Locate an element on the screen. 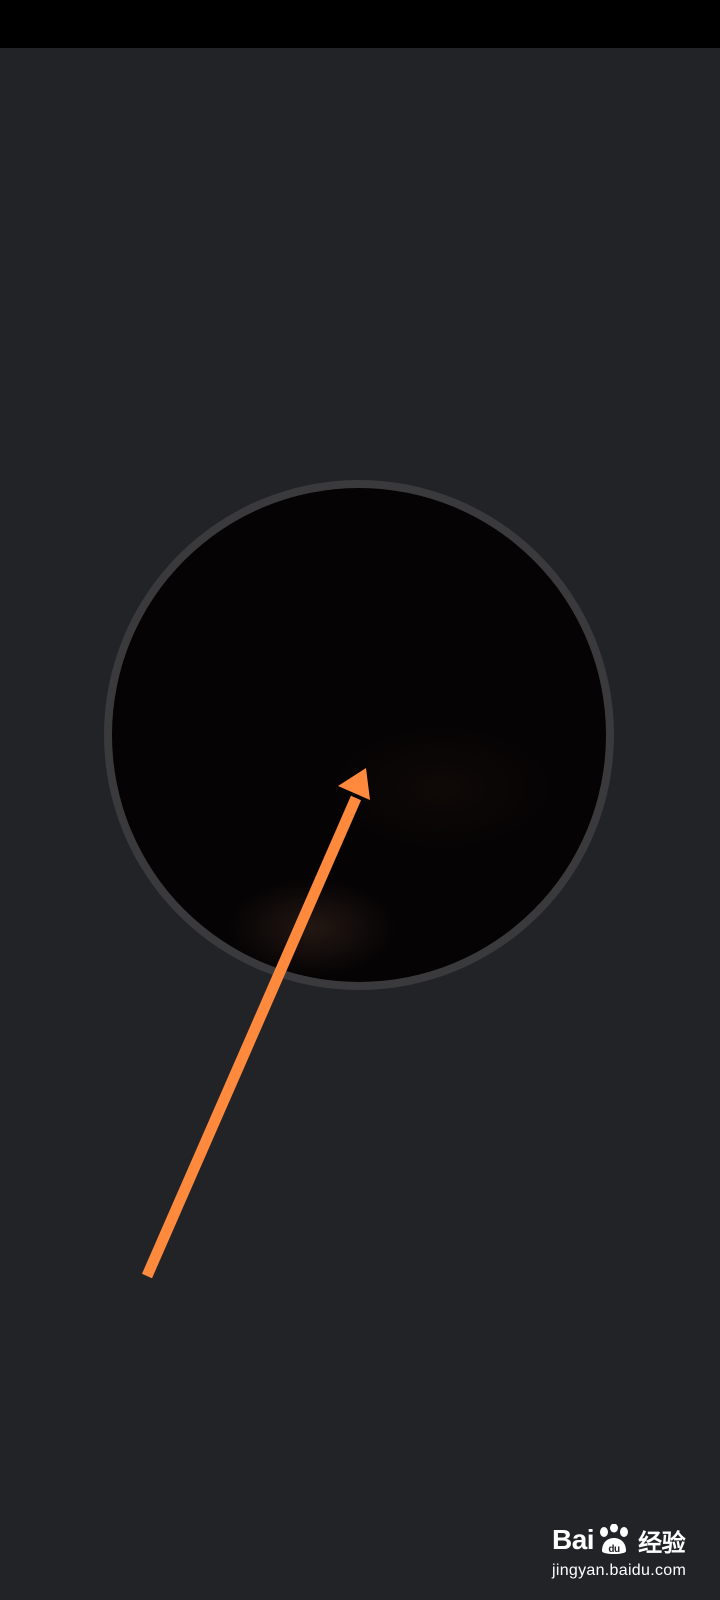 The image size is (720, 1600). baidu-paw-icon: du is located at coordinates (614, 1539).